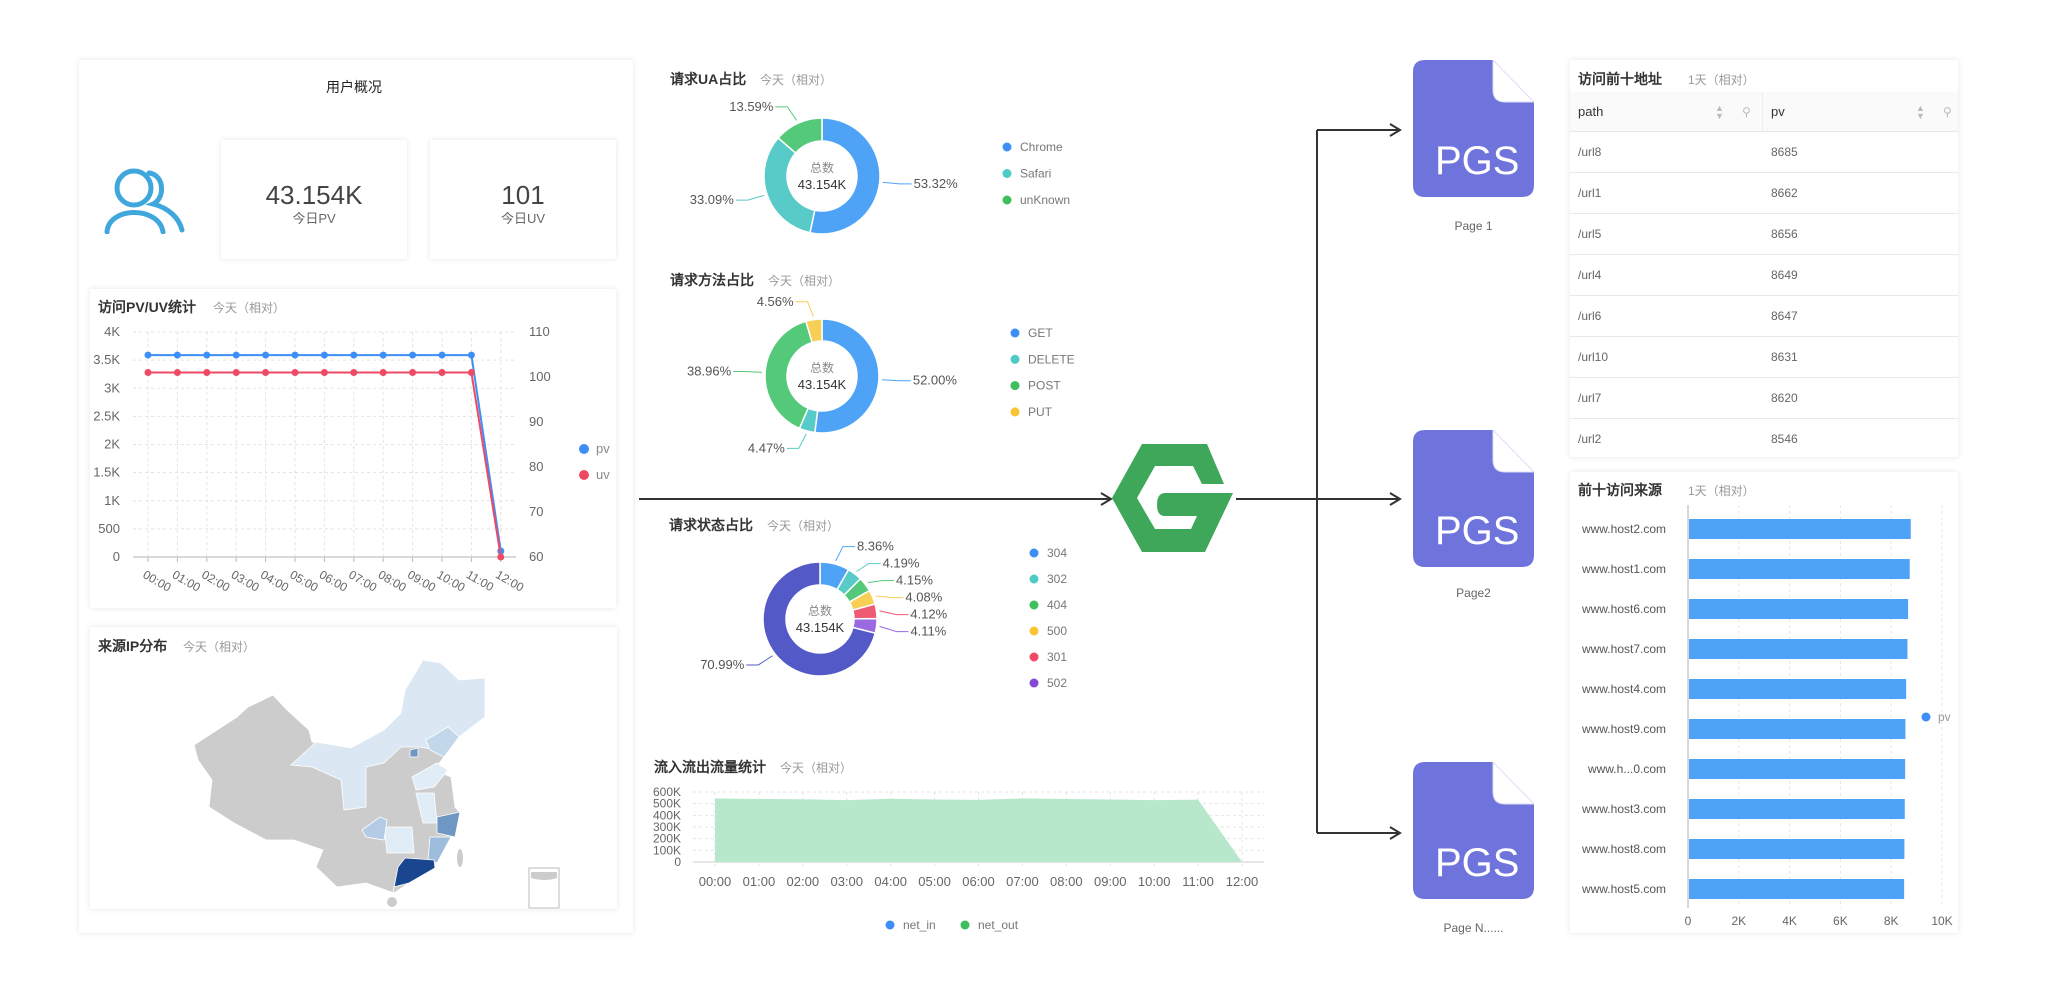 This screenshot has height=1000, width=2050. Describe the element at coordinates (1015, 386) in the screenshot. I see `legend-marker-POST` at that location.